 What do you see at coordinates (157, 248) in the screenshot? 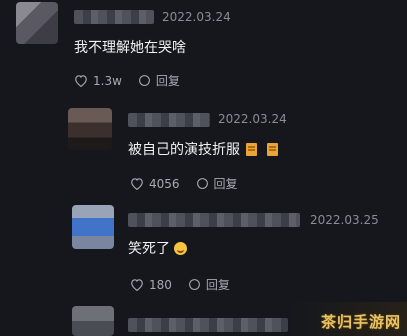
I see `comment-text: 笑死了` at bounding box center [157, 248].